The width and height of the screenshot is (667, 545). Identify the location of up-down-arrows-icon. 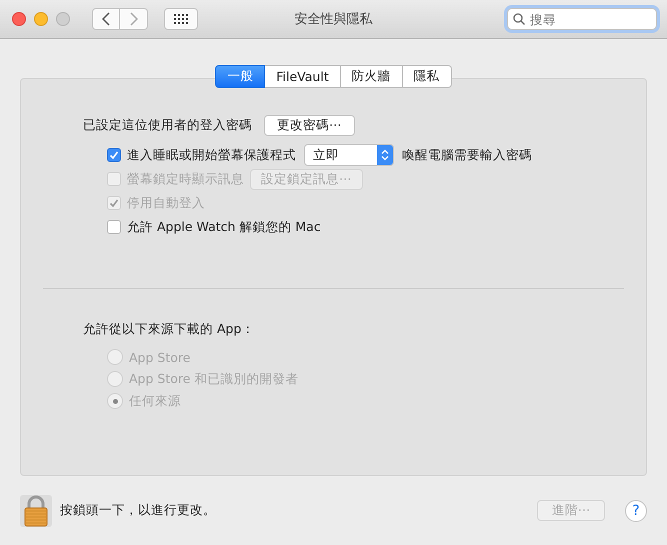
(385, 155).